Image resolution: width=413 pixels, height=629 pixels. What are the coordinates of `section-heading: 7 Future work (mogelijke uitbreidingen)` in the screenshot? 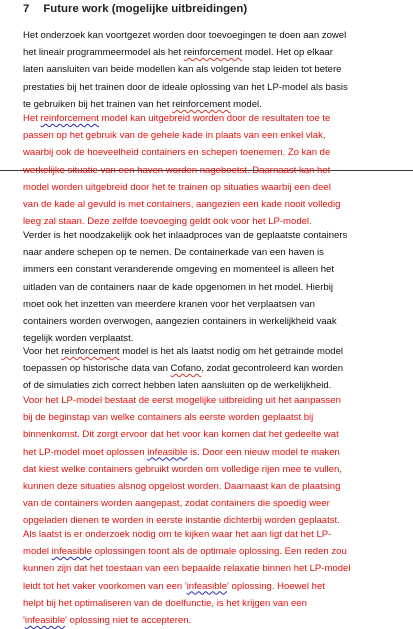 It's located at (135, 9).